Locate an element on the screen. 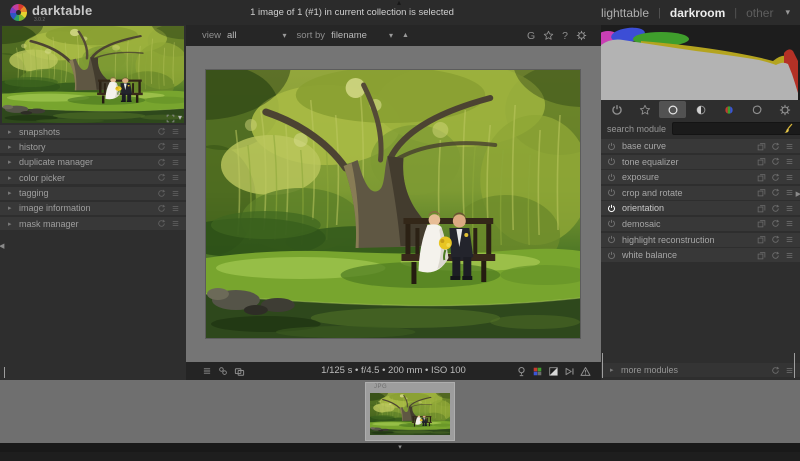 This screenshot has height=461, width=800. view-filter-value: all is located at coordinates (232, 35).